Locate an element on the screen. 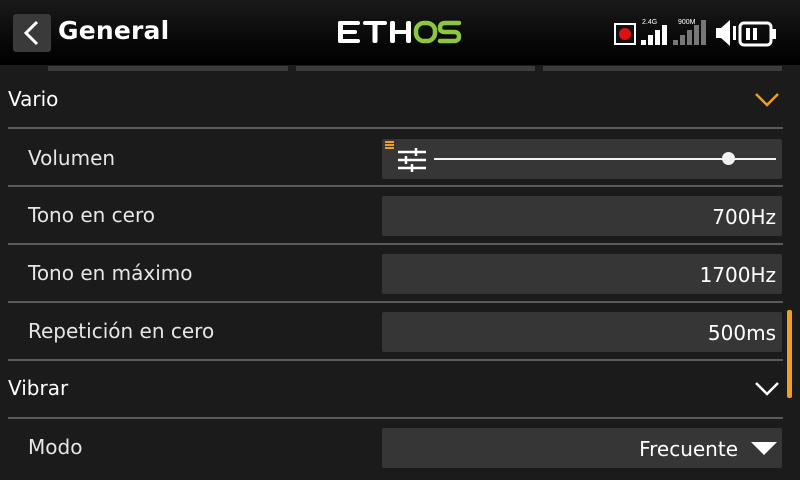 The height and width of the screenshot is (480, 800). volumen-slider is located at coordinates (582, 159).